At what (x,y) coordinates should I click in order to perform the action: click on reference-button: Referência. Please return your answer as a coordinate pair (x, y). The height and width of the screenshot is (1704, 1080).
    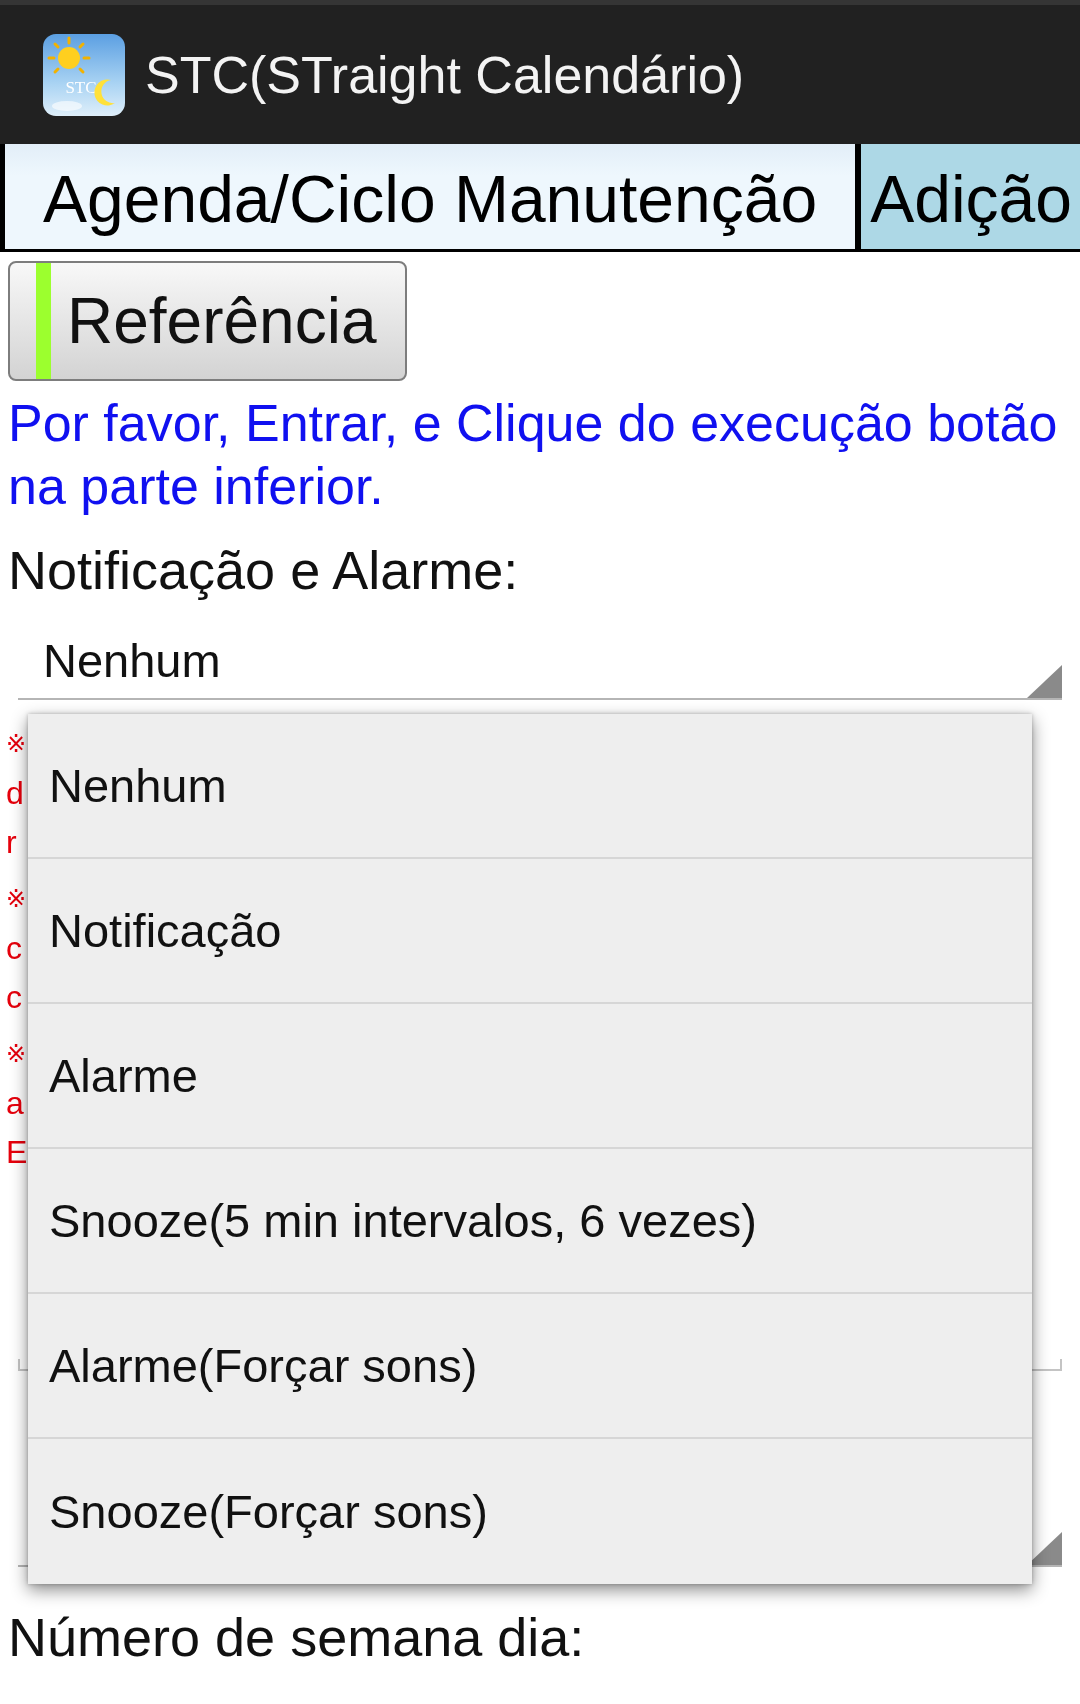
    Looking at the image, I should click on (207, 321).